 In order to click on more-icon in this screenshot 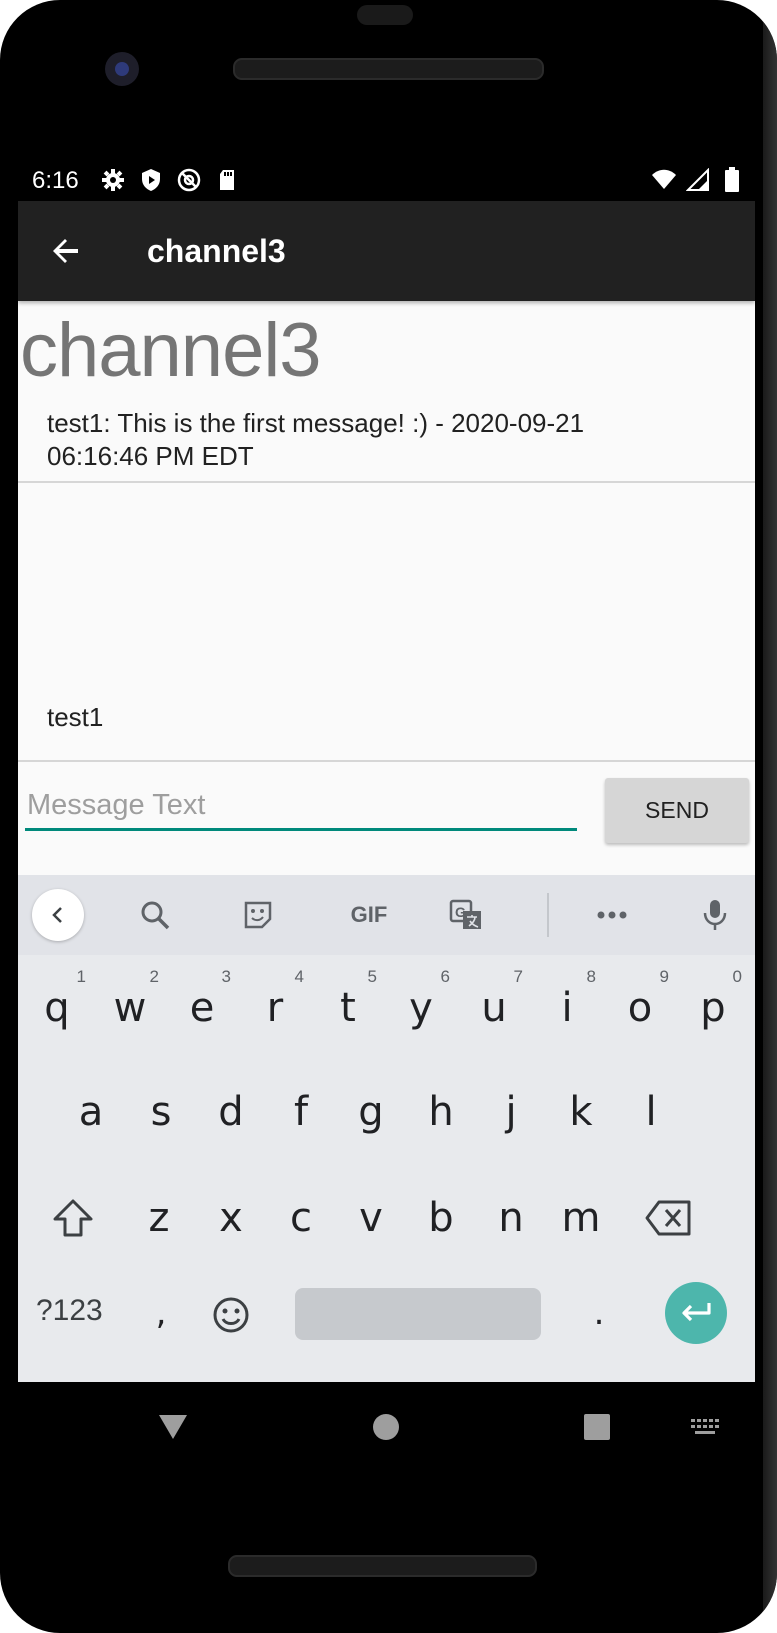, I will do `click(612, 915)`.